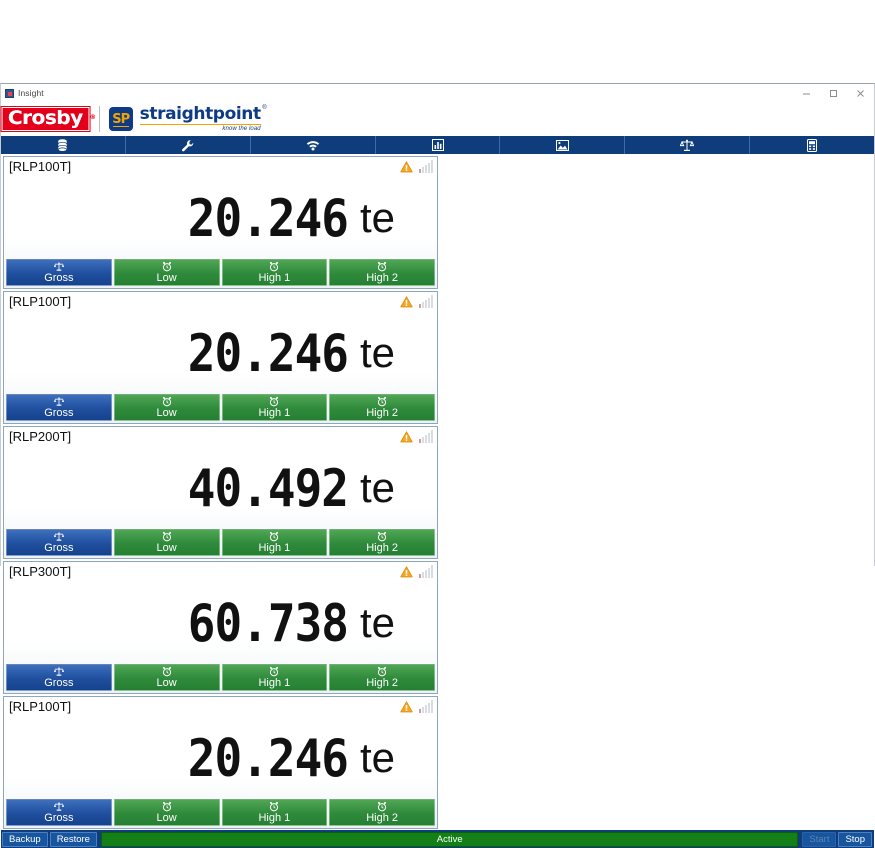 The image size is (875, 848). I want to click on title-bar: Insight, so click(437, 93).